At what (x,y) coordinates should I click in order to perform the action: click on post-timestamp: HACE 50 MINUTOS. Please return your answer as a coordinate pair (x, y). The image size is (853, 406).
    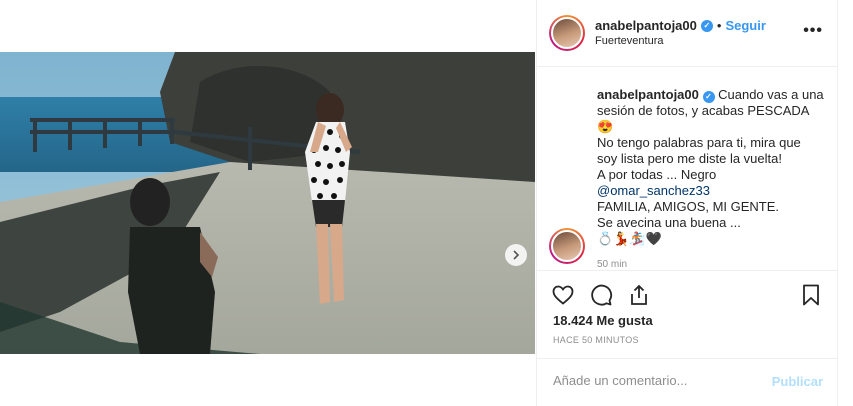
    Looking at the image, I should click on (596, 340).